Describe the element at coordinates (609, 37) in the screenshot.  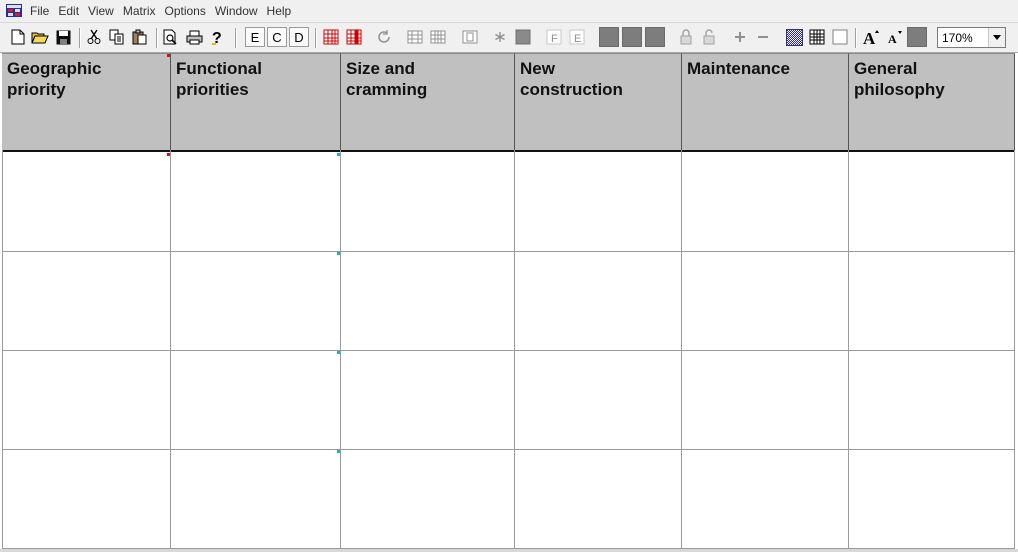
I see `shade-1-icon` at that location.